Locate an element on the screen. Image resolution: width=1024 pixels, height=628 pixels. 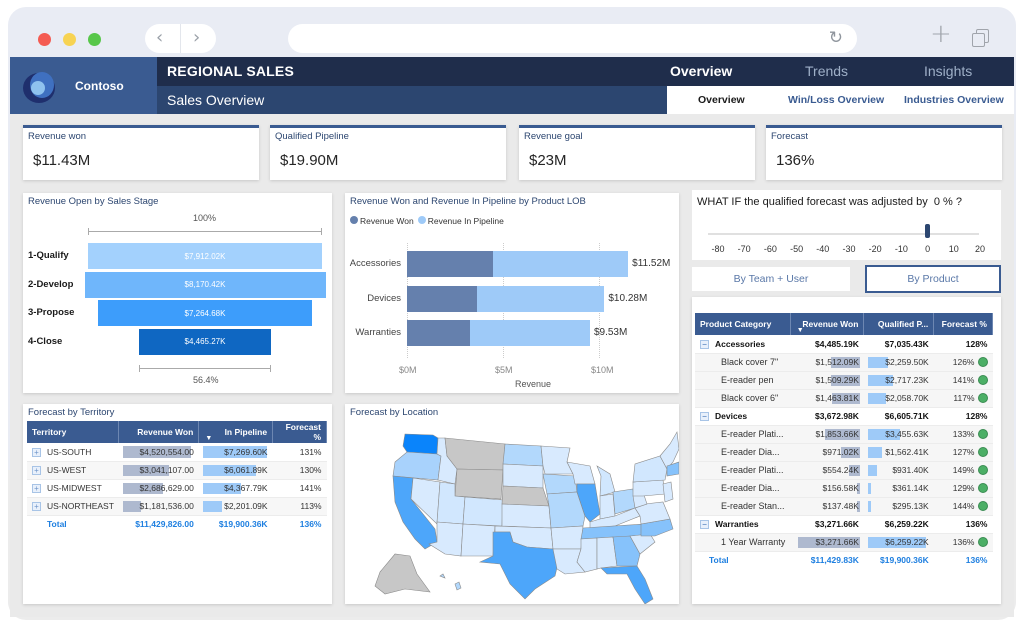
address-bar: ↻ is located at coordinates (572, 38).